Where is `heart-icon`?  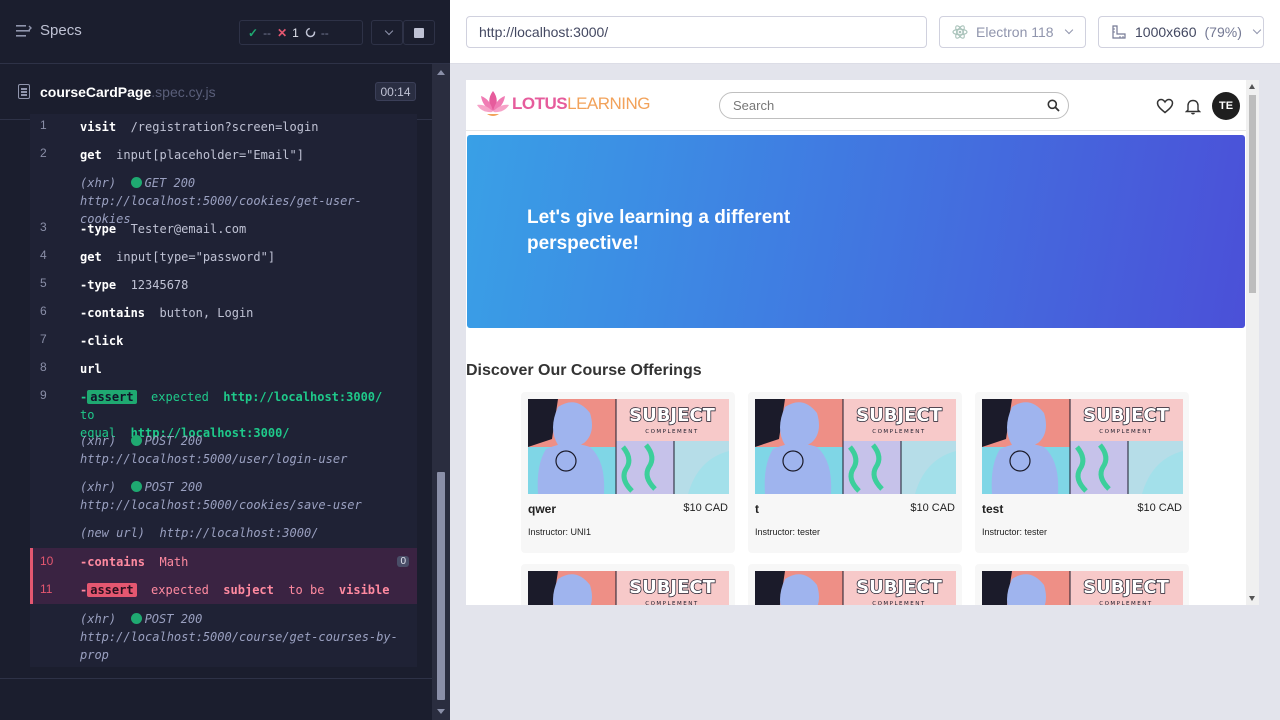 heart-icon is located at coordinates (1165, 106).